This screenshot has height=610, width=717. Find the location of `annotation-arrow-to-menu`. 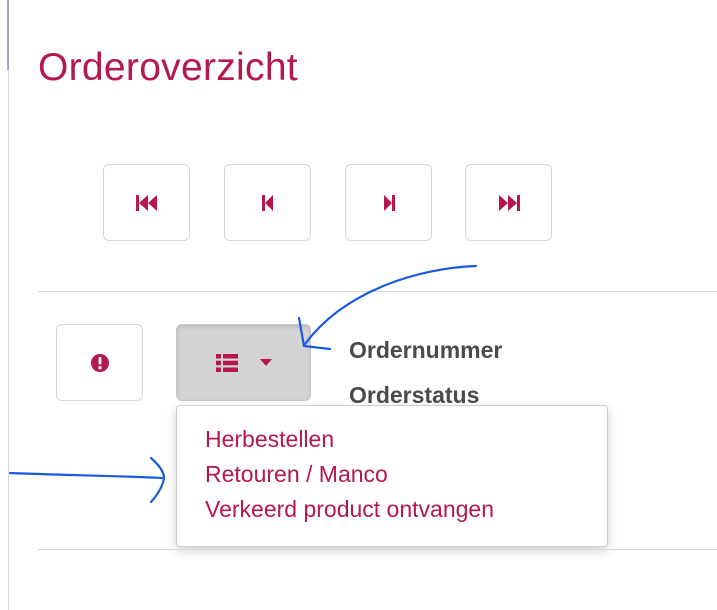

annotation-arrow-to-menu is located at coordinates (390, 305).